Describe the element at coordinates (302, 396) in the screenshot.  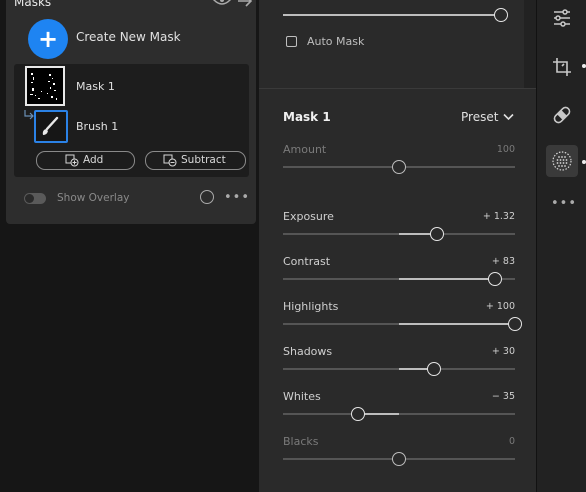
I see `slider-label-whites: Whites` at that location.